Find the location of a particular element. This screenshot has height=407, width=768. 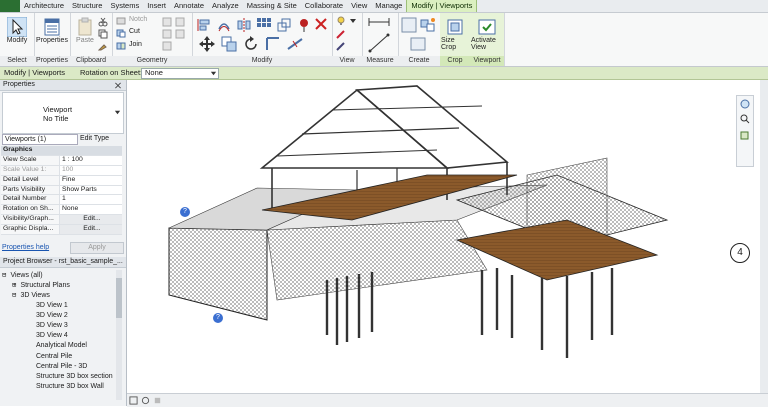

tree-item: 3D View 1 is located at coordinates (58, 306).